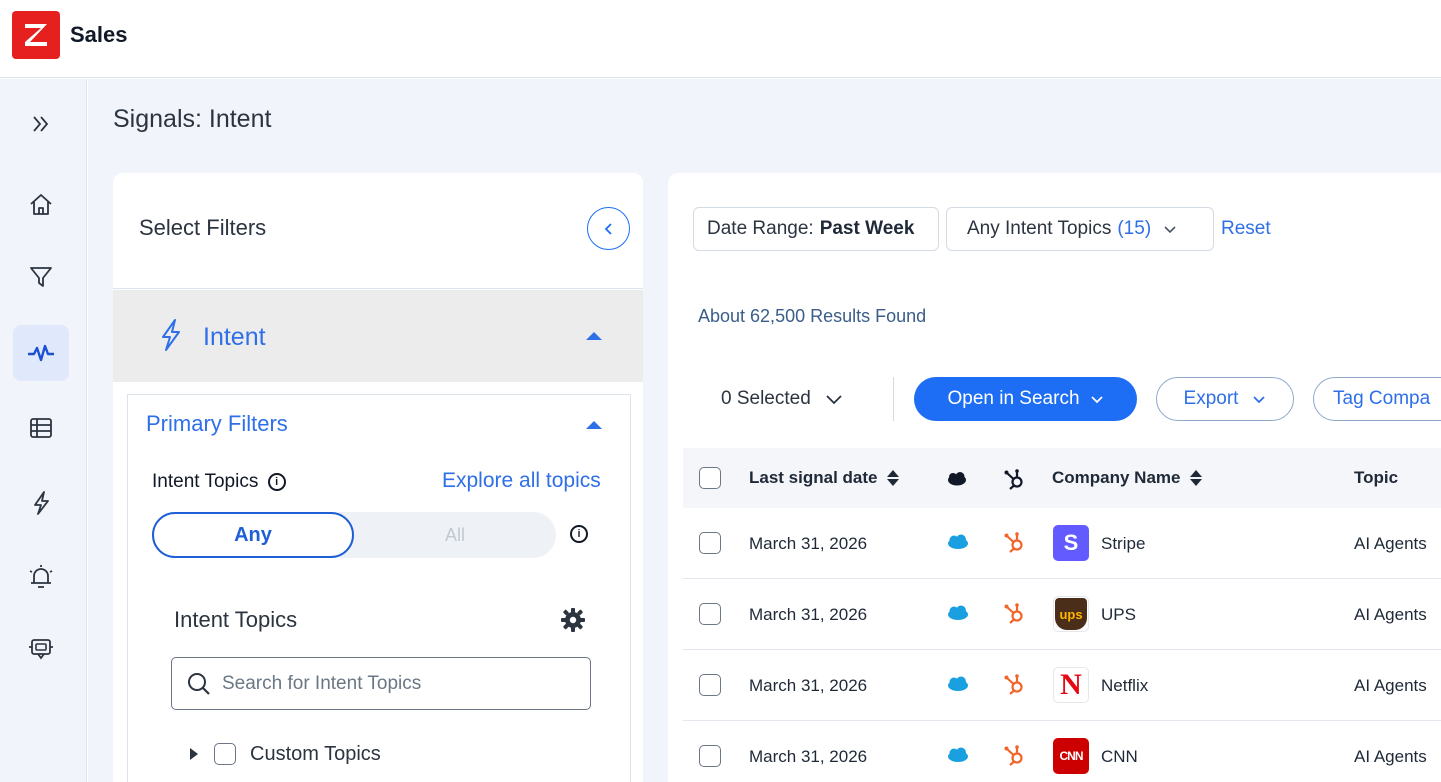  Describe the element at coordinates (378, 336) in the screenshot. I see `intent-section-header: Intent` at that location.